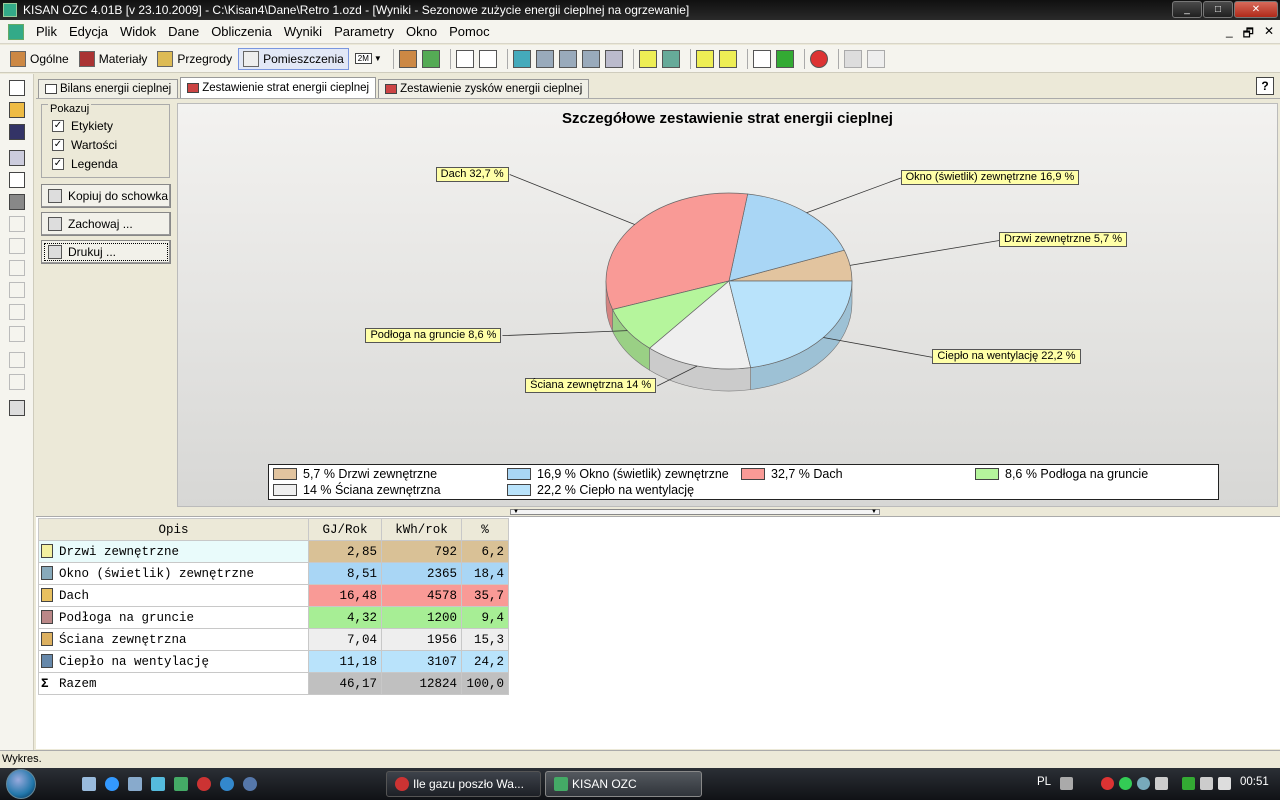  I want to click on checkbox-legenda: ✓ Legenda, so click(85, 164).